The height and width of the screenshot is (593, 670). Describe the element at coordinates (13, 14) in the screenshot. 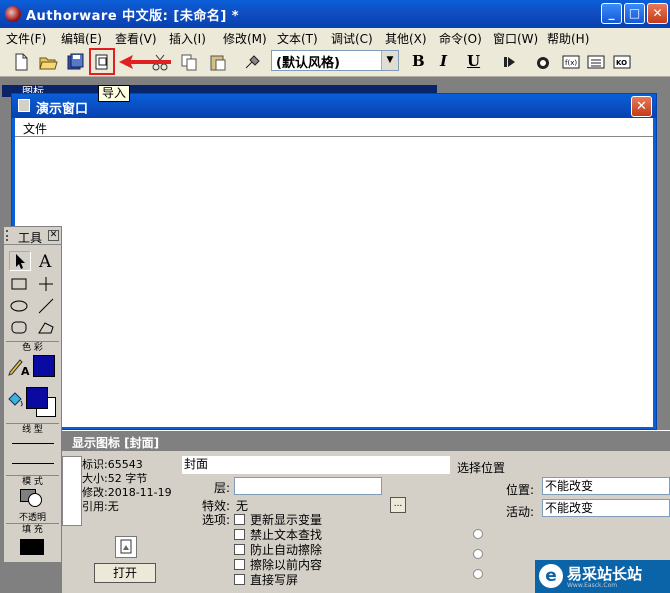

I see `authorware-app-icon` at that location.